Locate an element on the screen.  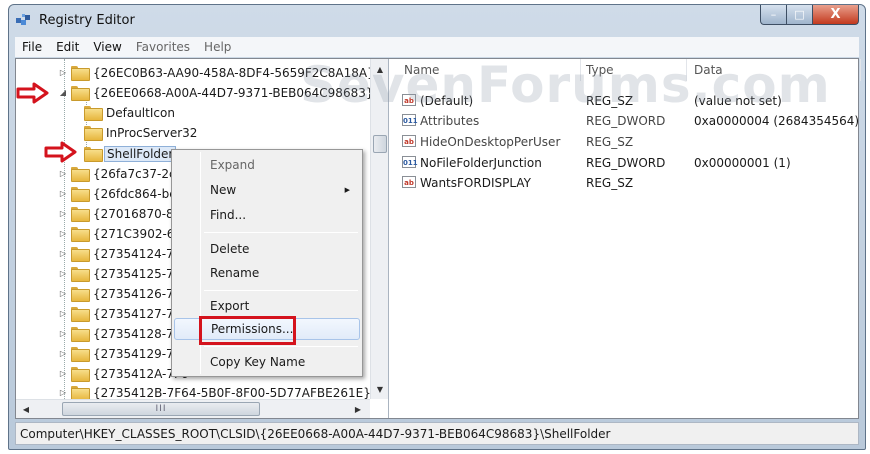
window-title: Registry Editor is located at coordinates (87, 20).